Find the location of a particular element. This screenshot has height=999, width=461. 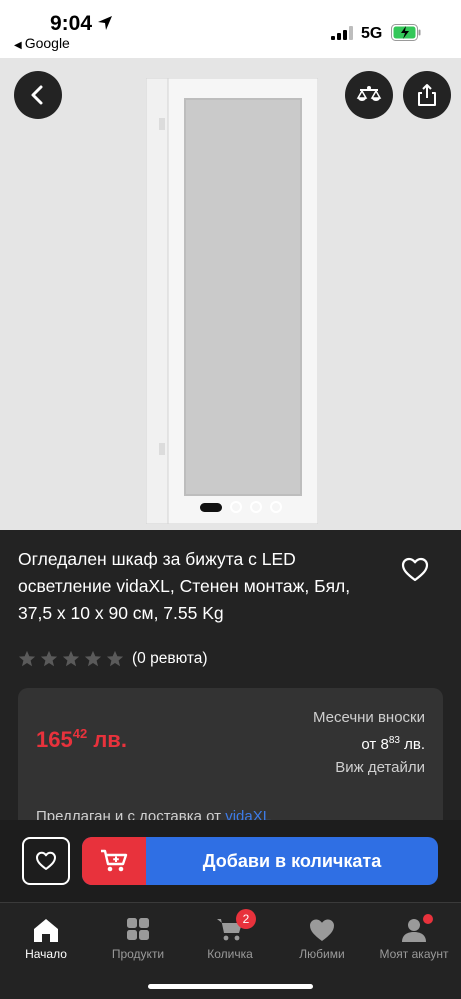

location-arrow-icon is located at coordinates (105, 23).